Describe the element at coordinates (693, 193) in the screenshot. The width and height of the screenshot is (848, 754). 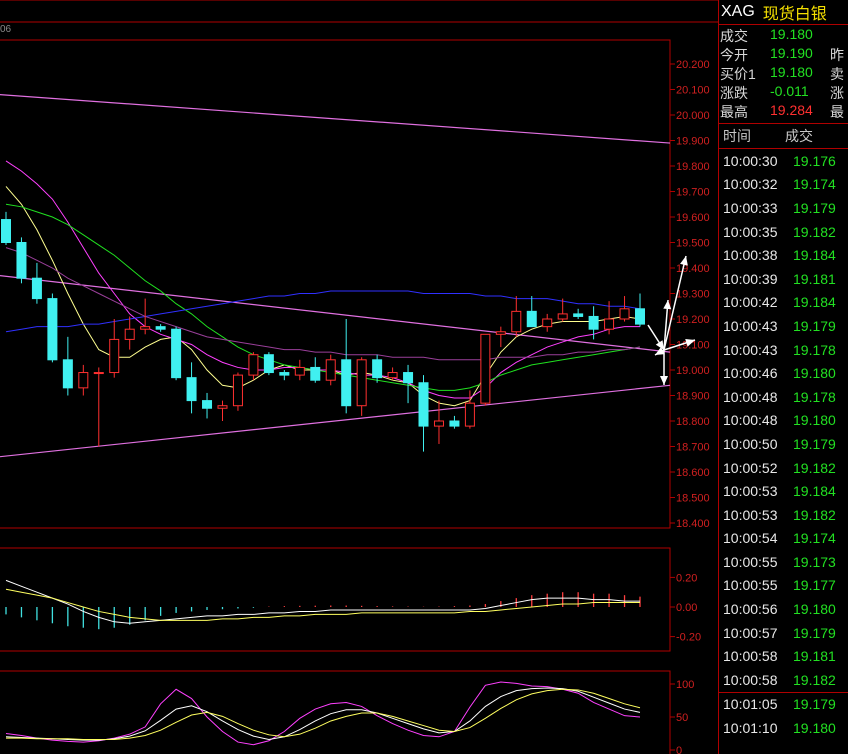
I see `price-tick-label: 19.700` at that location.